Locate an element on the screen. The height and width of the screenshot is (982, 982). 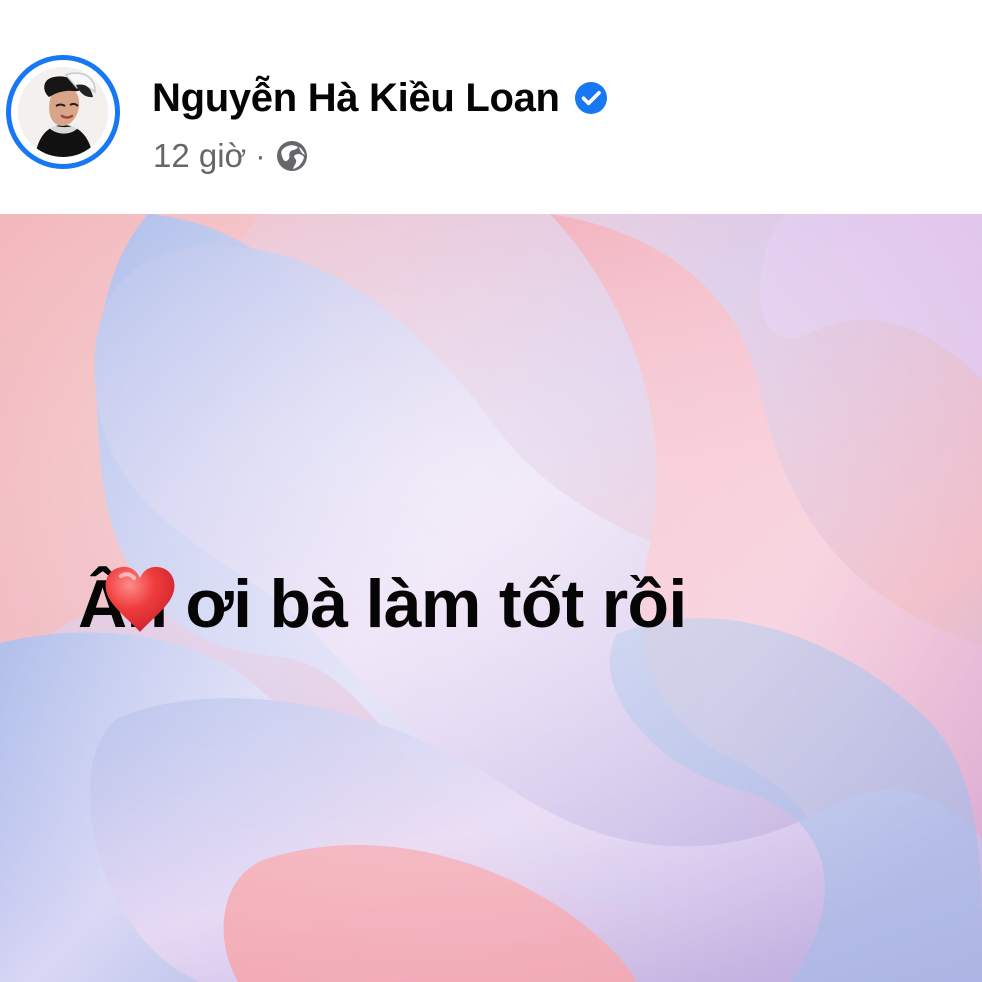
profile-avatar is located at coordinates (63, 112).